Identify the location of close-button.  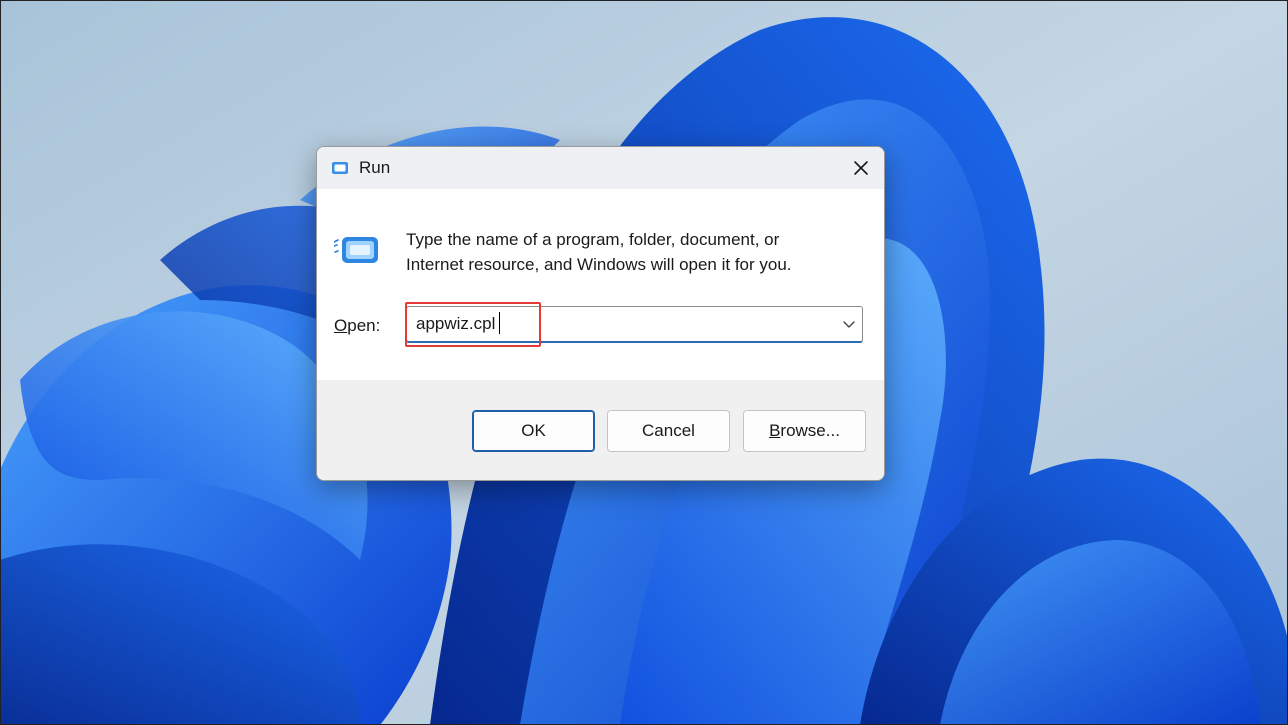
(861, 168).